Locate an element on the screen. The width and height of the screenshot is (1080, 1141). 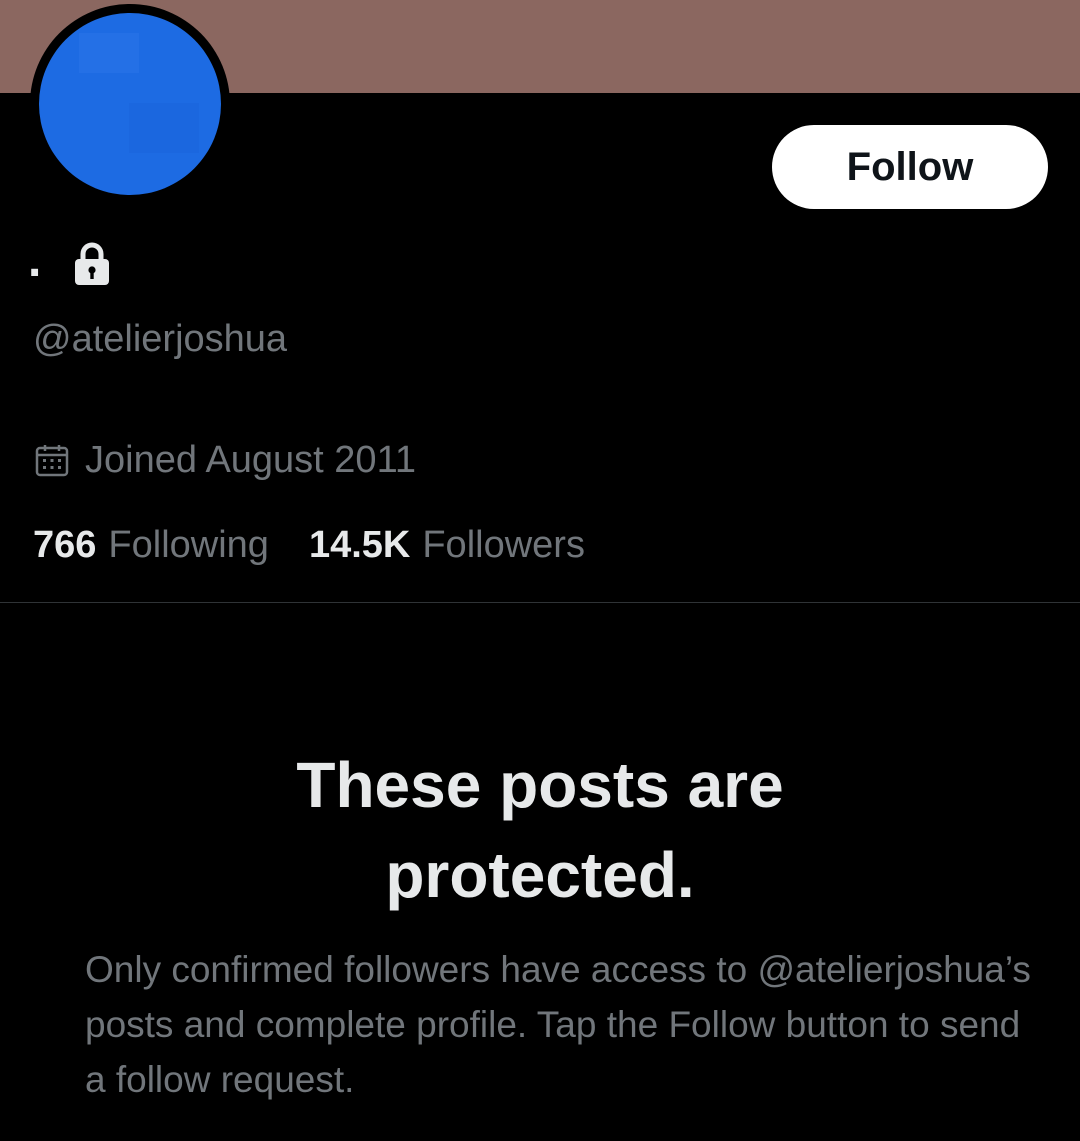
following-link: 766 Following is located at coordinates (151, 545).